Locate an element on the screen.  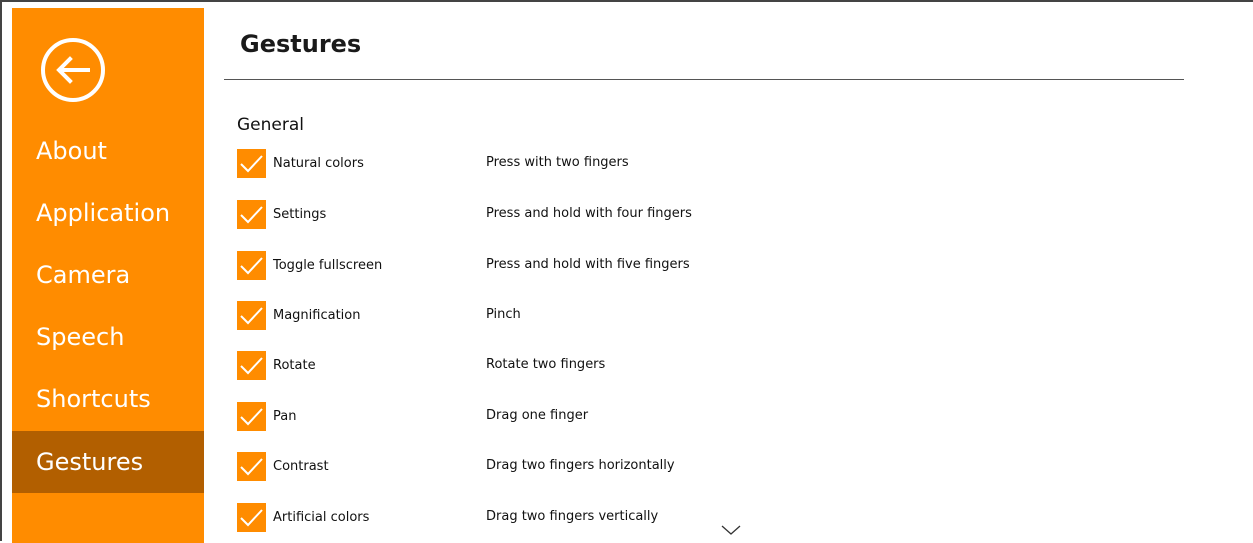
toggle-fullscreen-checkbox is located at coordinates (251, 265).